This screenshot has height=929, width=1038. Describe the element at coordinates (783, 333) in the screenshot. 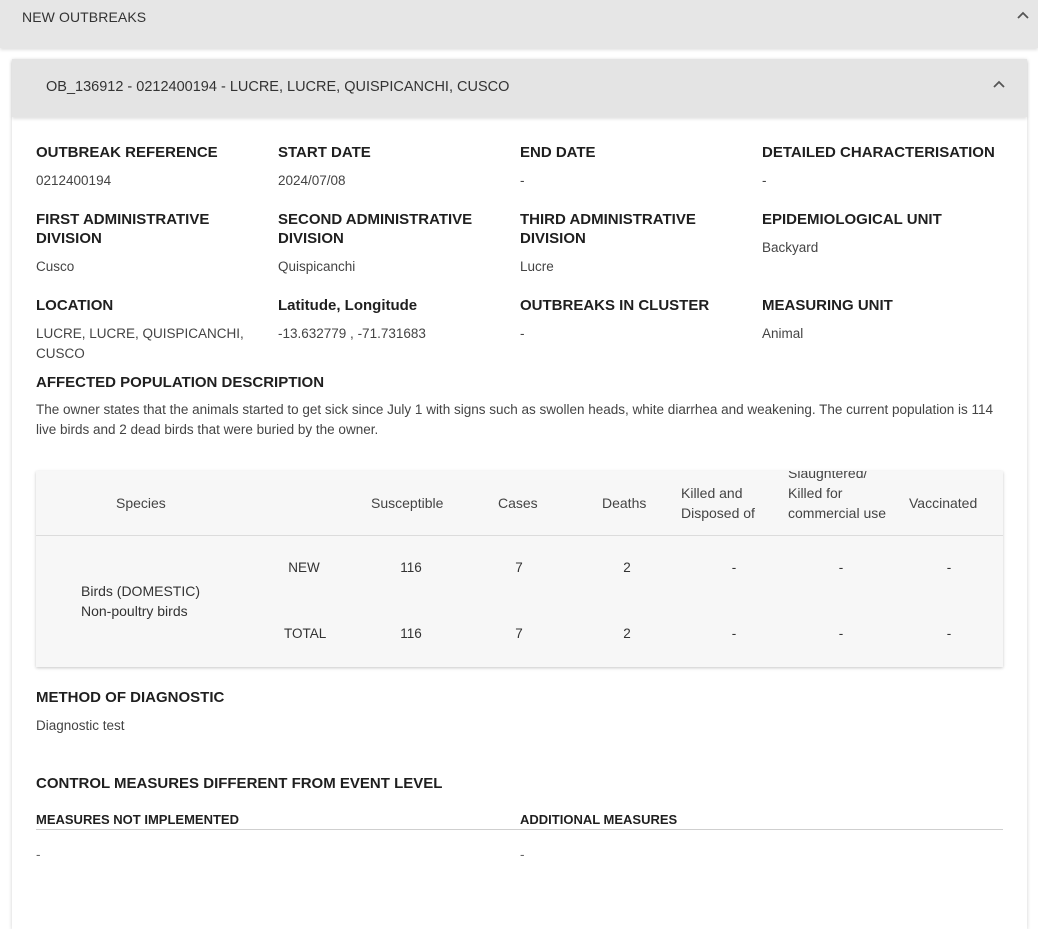

I see `field-value: Animal` at that location.